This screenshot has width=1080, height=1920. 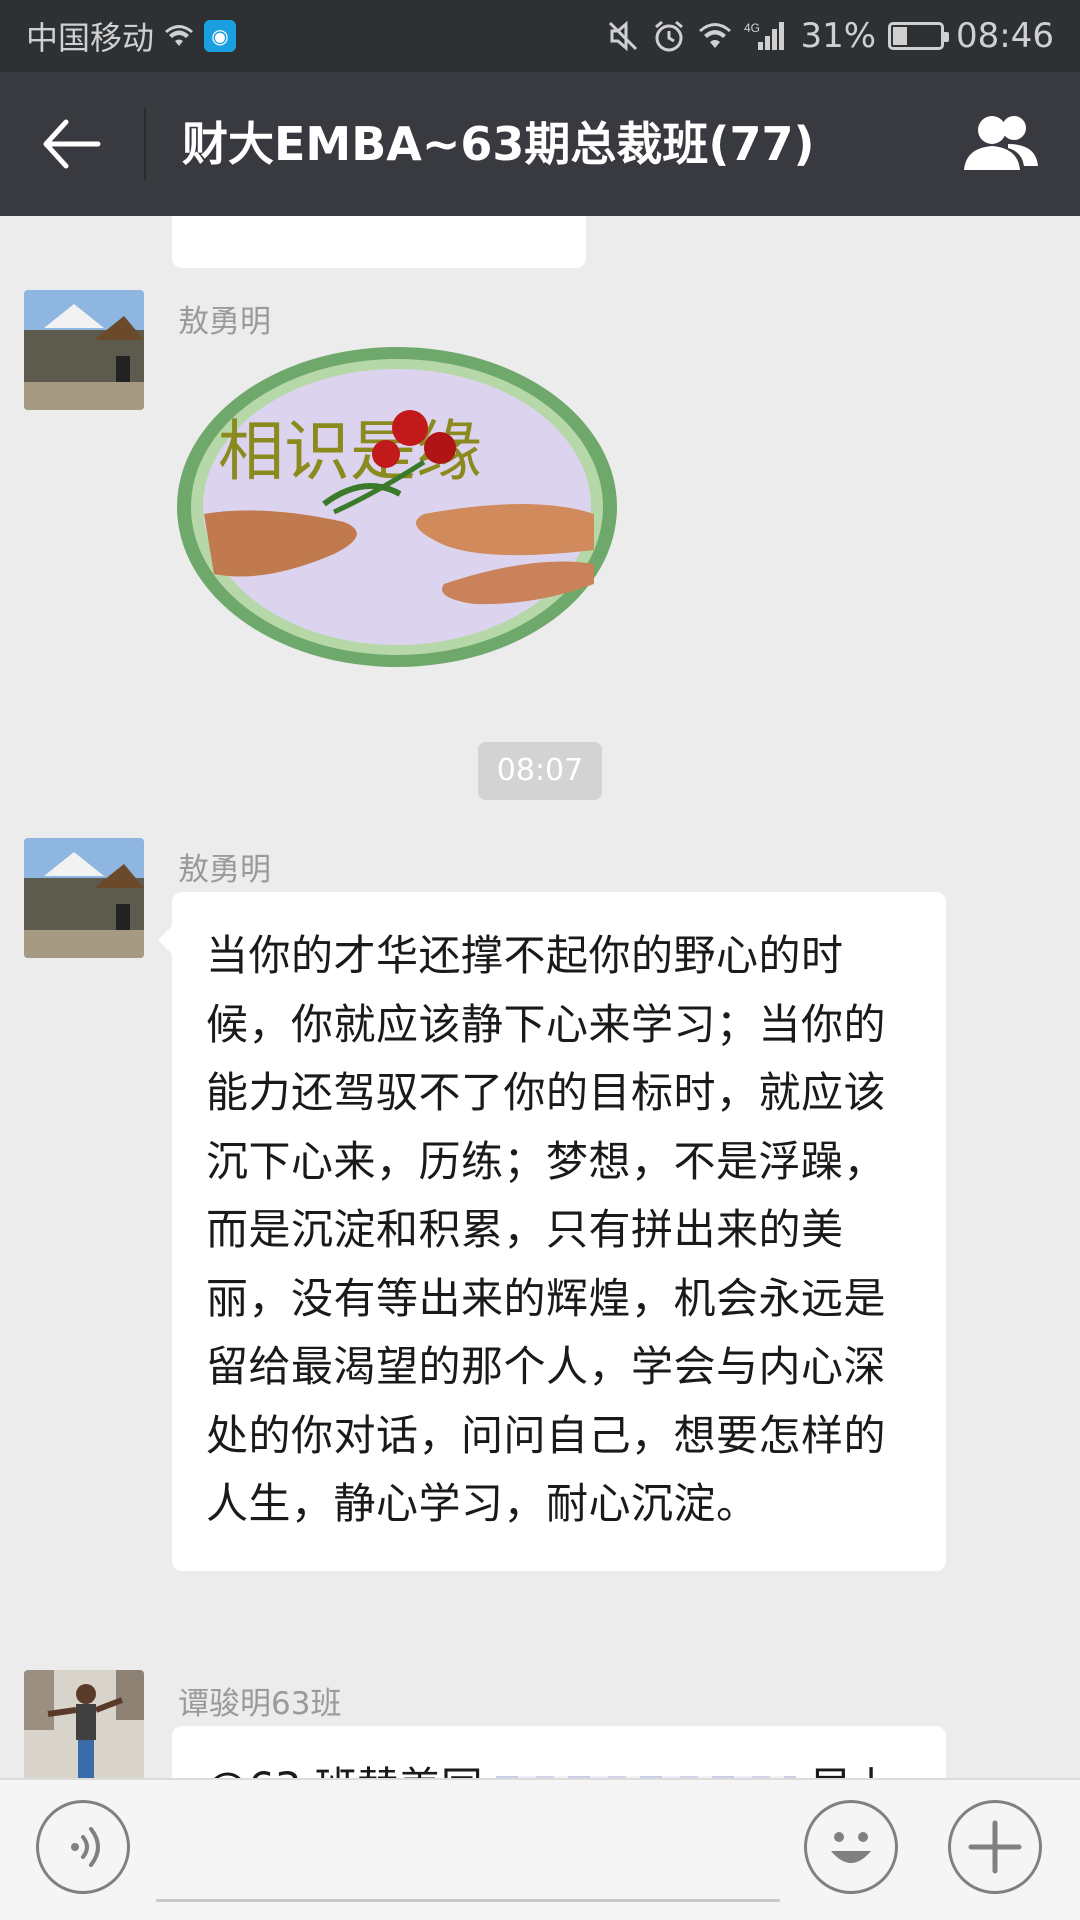 I want to click on message-text-start: @63 班替姜同, so click(x=344, y=1770).